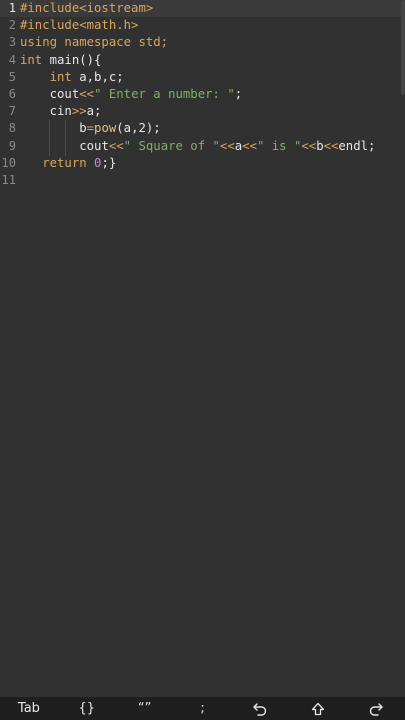 The height and width of the screenshot is (720, 405). What do you see at coordinates (87, 8) in the screenshot?
I see `code-token: #include<iostream>` at bounding box center [87, 8].